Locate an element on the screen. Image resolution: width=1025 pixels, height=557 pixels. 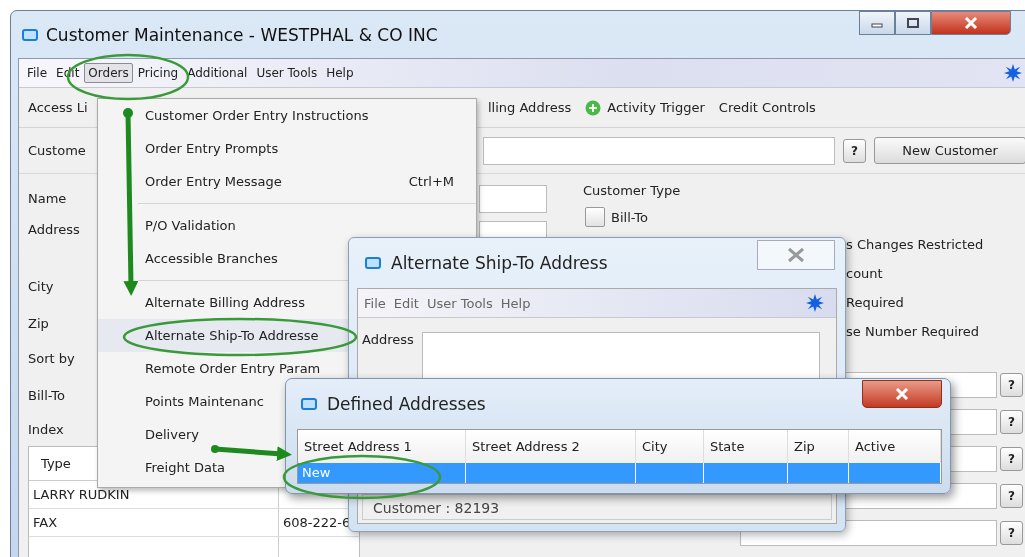
customer-label: Custome is located at coordinates (57, 150).